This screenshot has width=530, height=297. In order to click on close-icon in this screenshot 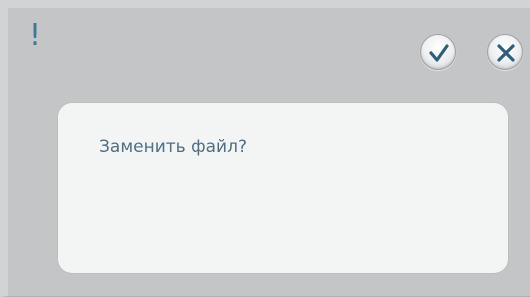, I will do `click(506, 53)`.